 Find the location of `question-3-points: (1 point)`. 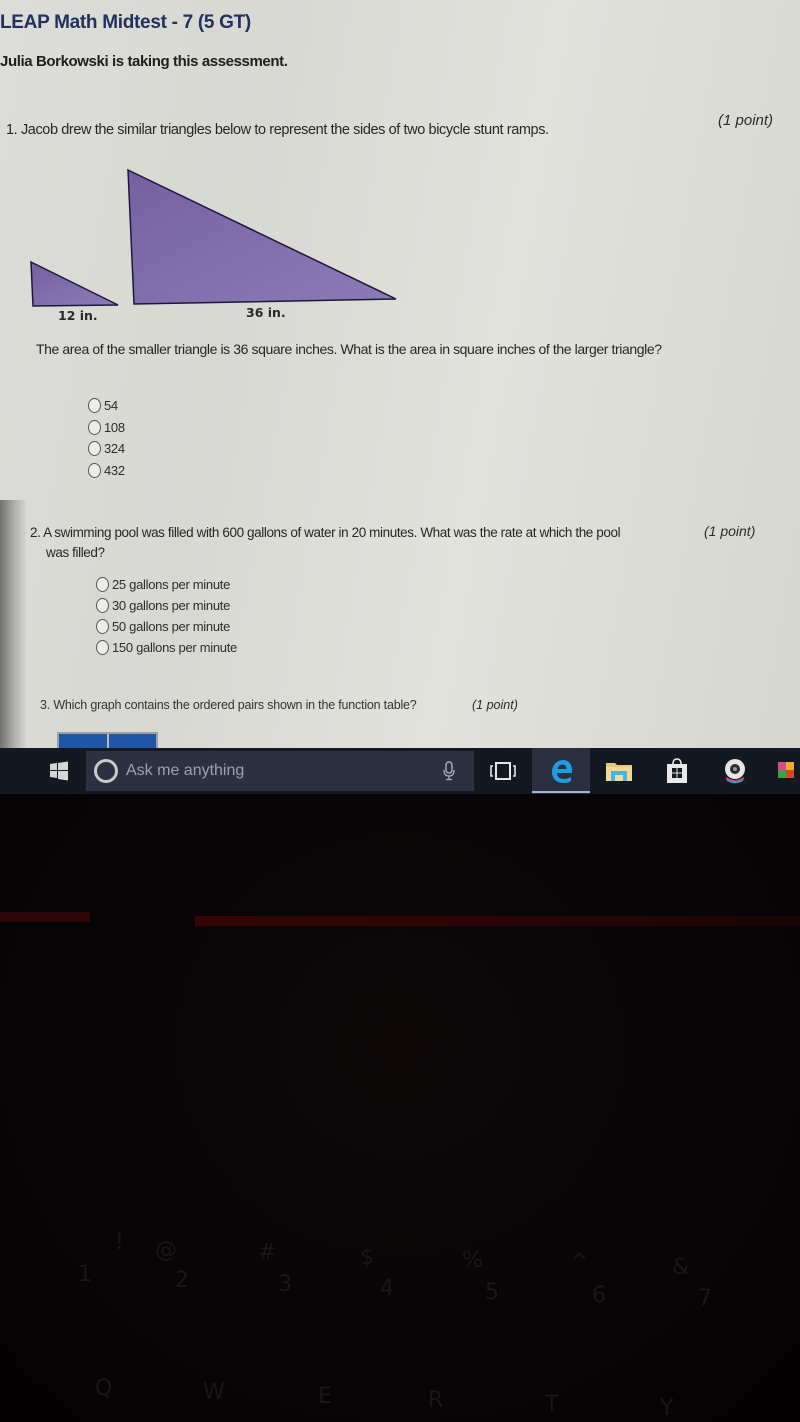

question-3-points: (1 point) is located at coordinates (495, 705).